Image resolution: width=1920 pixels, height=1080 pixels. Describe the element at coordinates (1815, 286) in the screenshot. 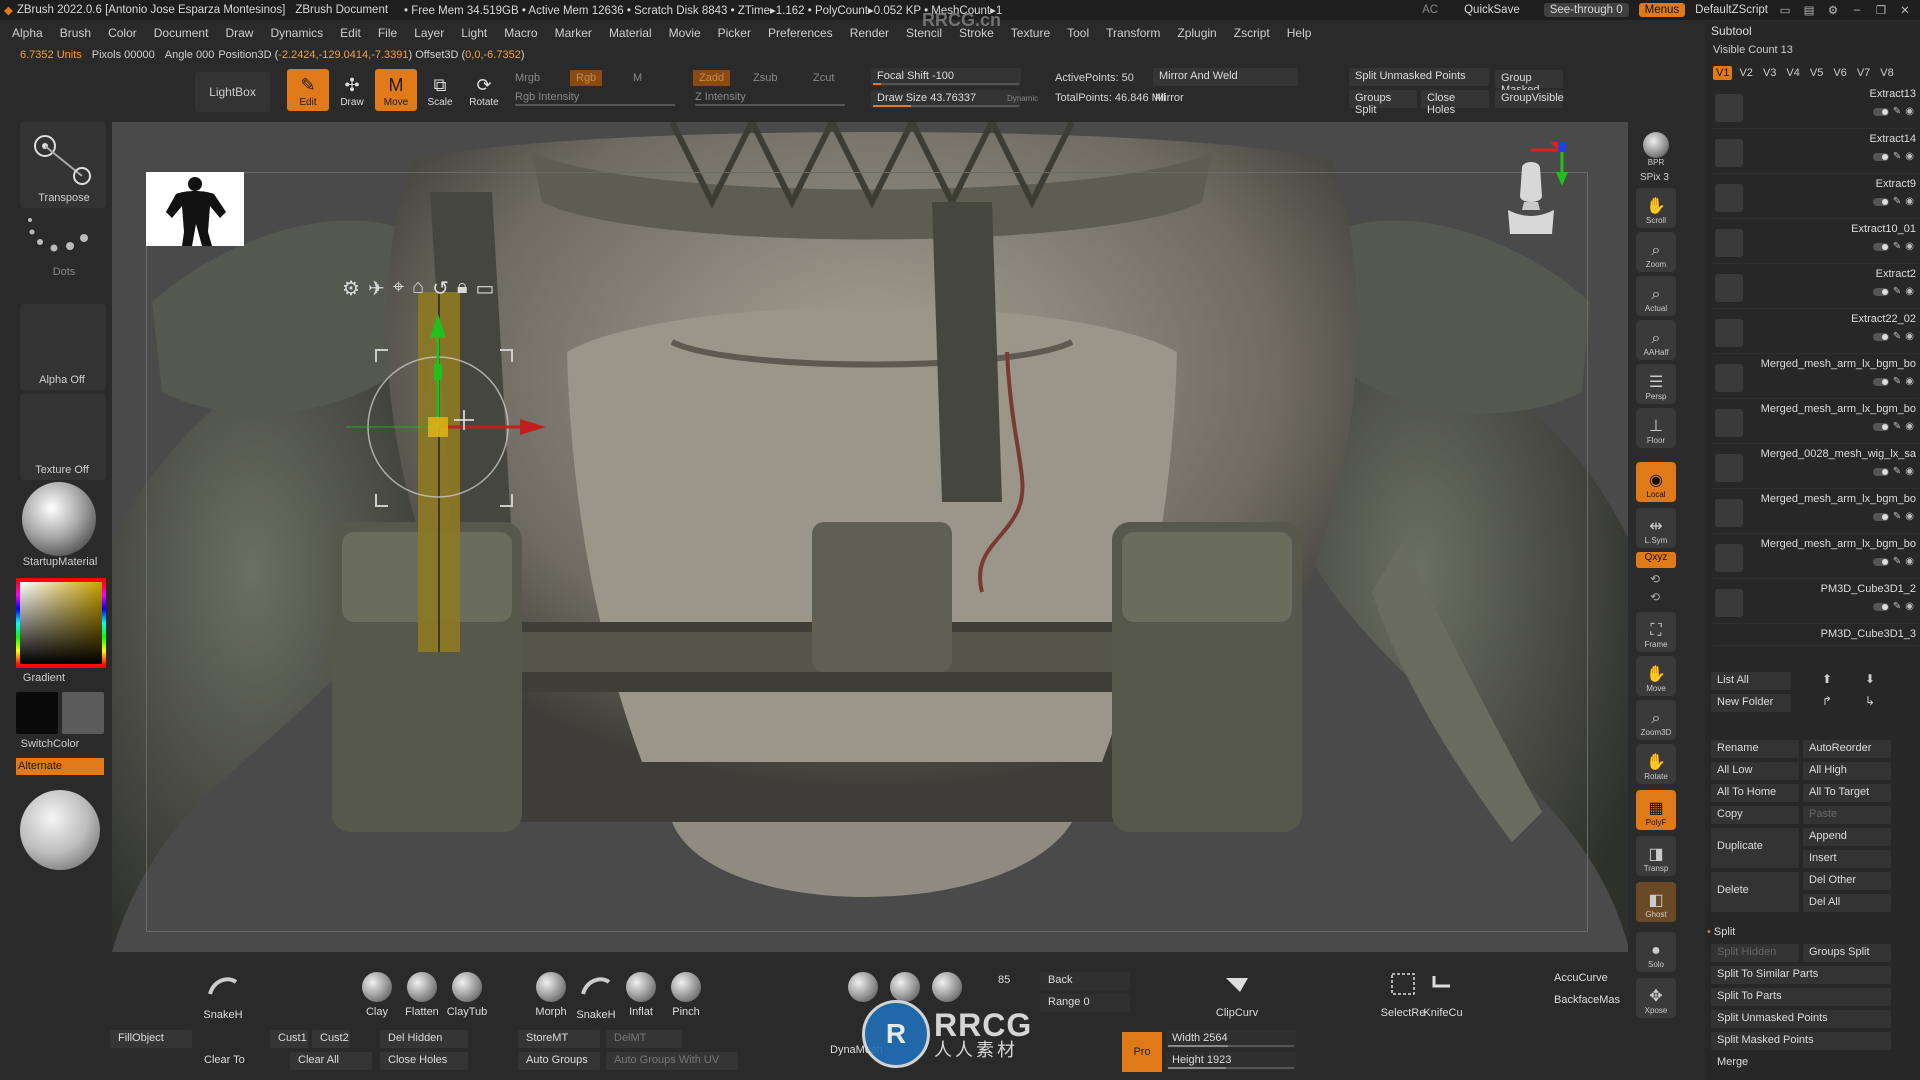

I see `subtool-item: Extract2 ✎ ◉` at that location.